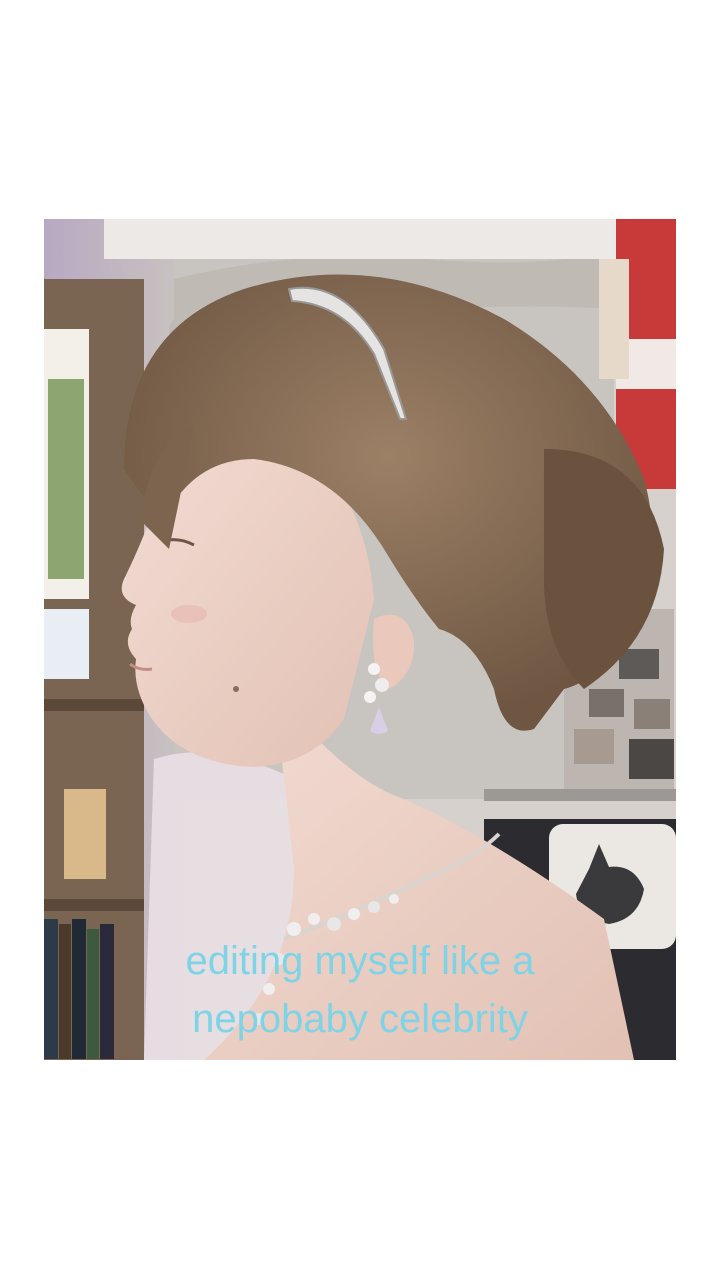 This screenshot has width=720, height=1280. I want to click on caption-overlay: editing myself like a nepobaby celebrity, so click(360, 990).